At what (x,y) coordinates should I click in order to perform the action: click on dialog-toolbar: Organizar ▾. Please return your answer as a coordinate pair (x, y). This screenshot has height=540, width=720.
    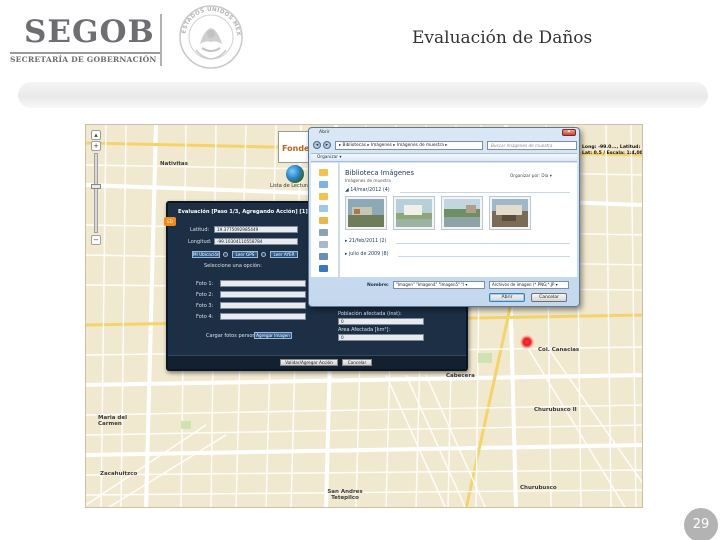
    Looking at the image, I should click on (444, 157).